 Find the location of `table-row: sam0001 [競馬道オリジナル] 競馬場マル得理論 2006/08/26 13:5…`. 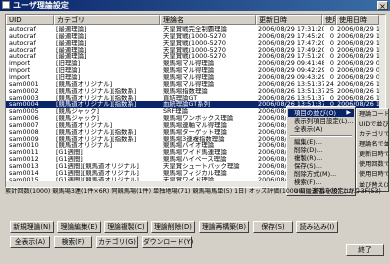

table-row: sam0001 [競馬道オリジナル] 競馬場マル得理論 2006/08/26 13:5… is located at coordinates (195, 84).